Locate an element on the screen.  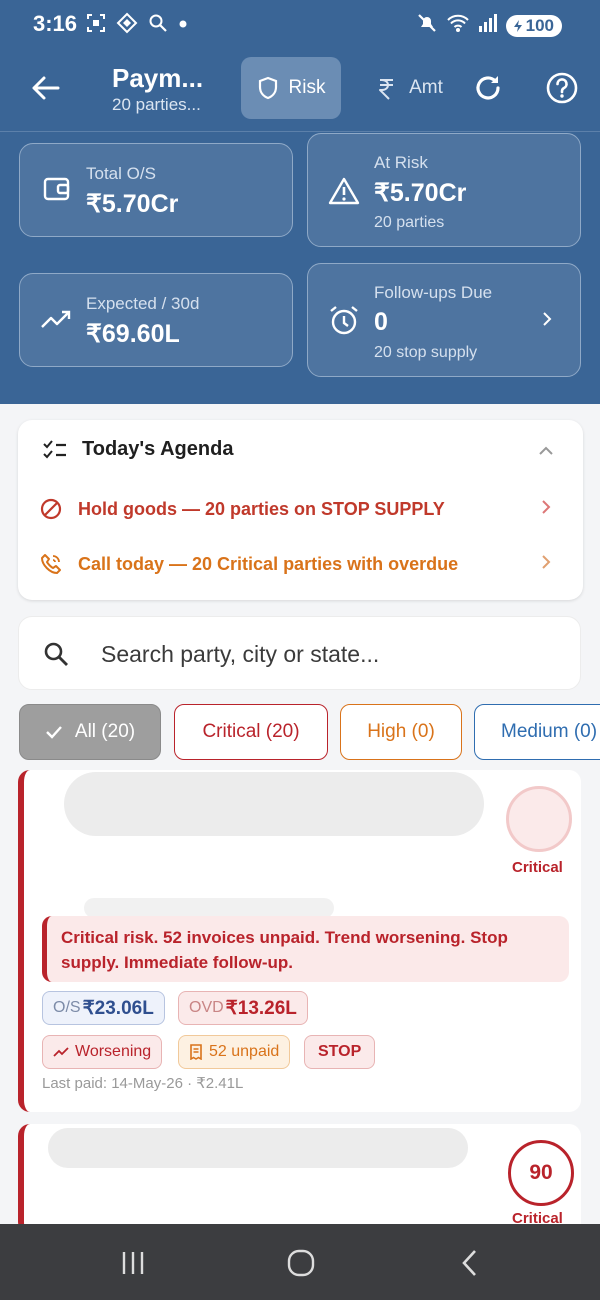
header-divider is located at coordinates (300, 131).